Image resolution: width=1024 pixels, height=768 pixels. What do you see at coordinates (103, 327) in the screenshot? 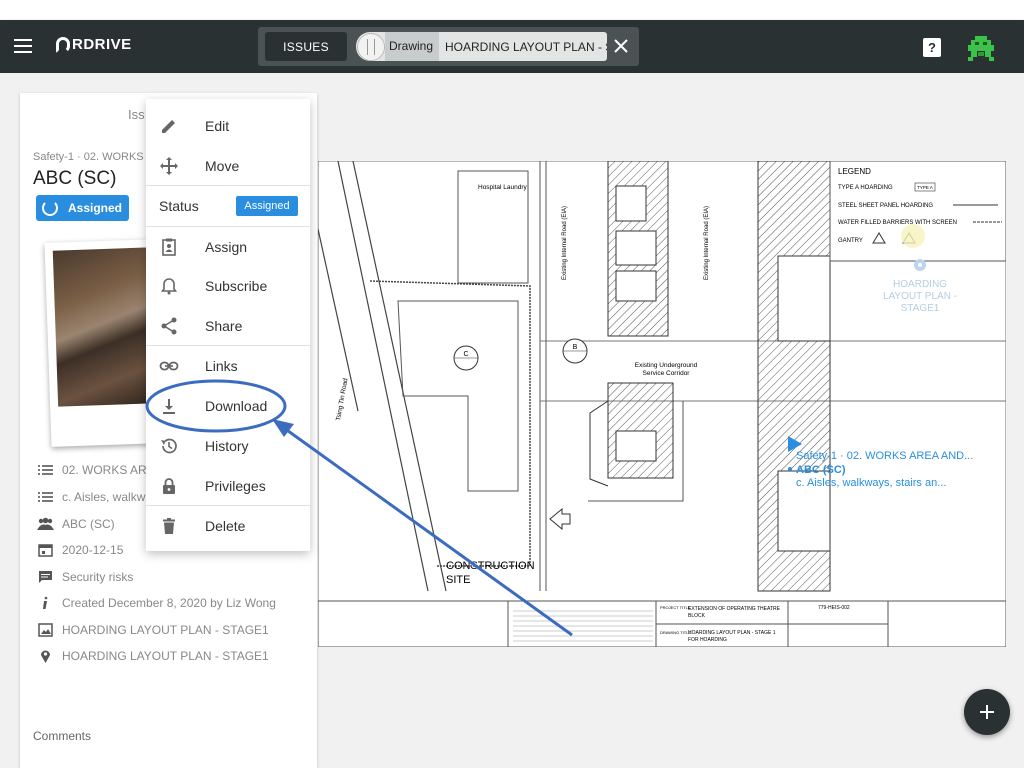
I see `photo-image` at bounding box center [103, 327].